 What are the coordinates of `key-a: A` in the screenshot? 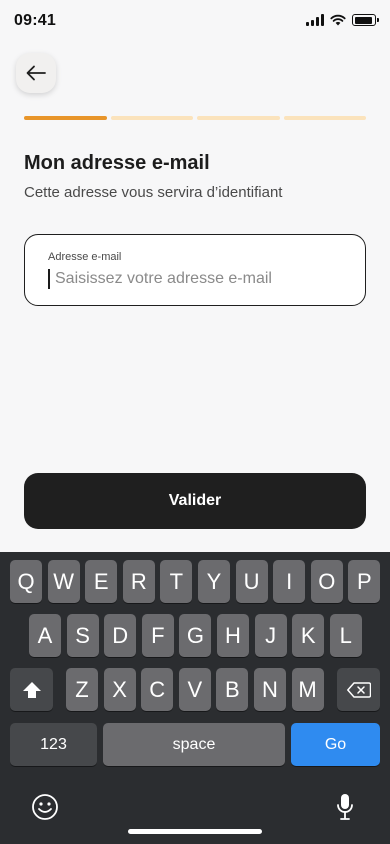 It's located at (45, 635).